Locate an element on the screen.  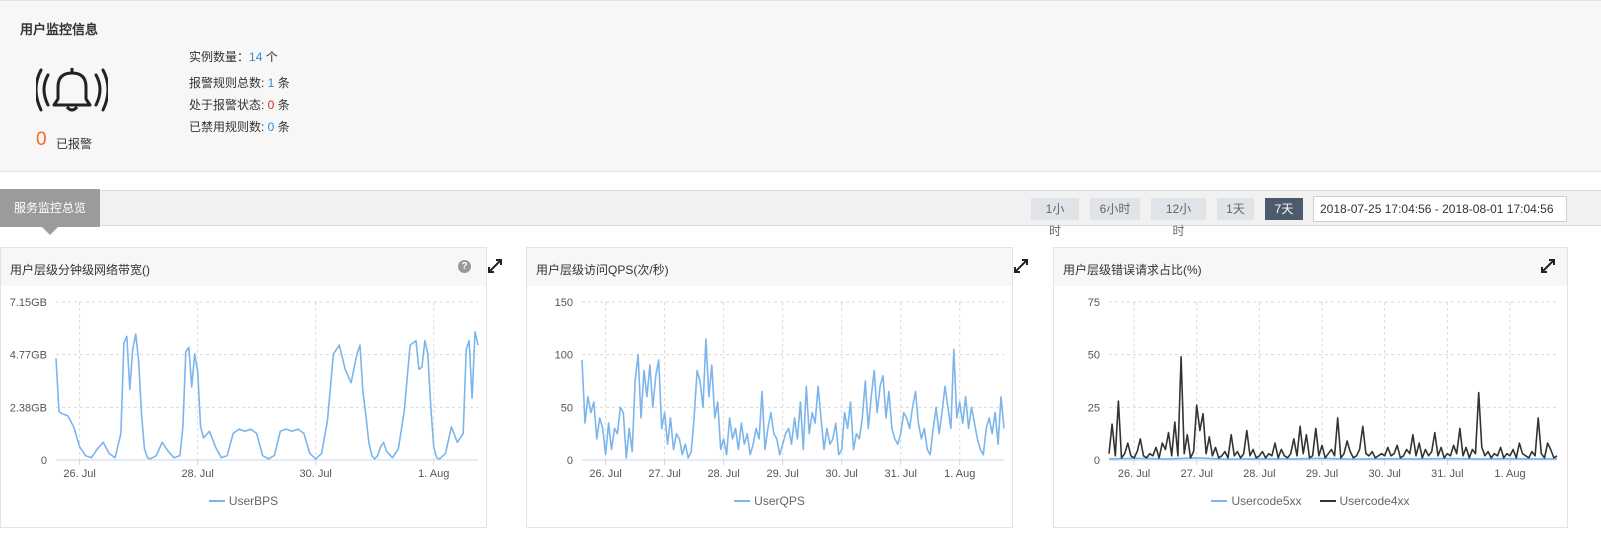
tab-service-overview: 服务监控总览 is located at coordinates (50, 212).